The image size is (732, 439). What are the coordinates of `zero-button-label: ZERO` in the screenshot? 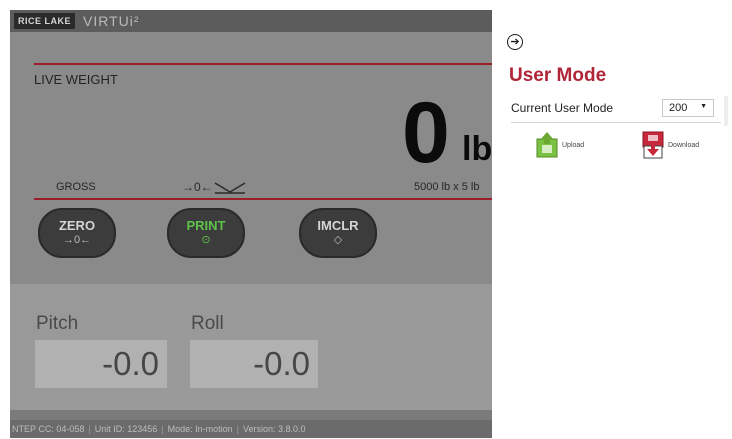 It's located at (77, 226).